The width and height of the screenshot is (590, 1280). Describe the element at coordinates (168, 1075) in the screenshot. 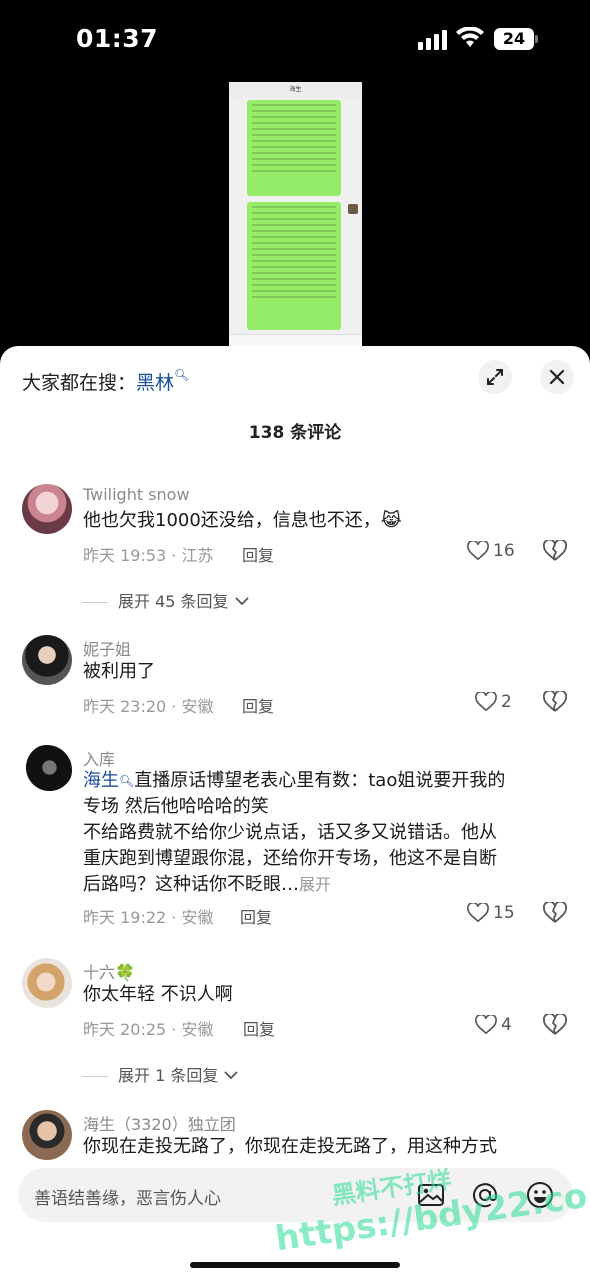

I see `expand-replies-label: 展开 1 条回复` at that location.